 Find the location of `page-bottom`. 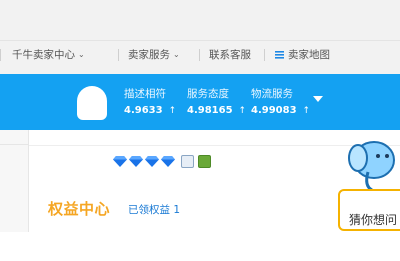

page-bottom is located at coordinates (200, 246).